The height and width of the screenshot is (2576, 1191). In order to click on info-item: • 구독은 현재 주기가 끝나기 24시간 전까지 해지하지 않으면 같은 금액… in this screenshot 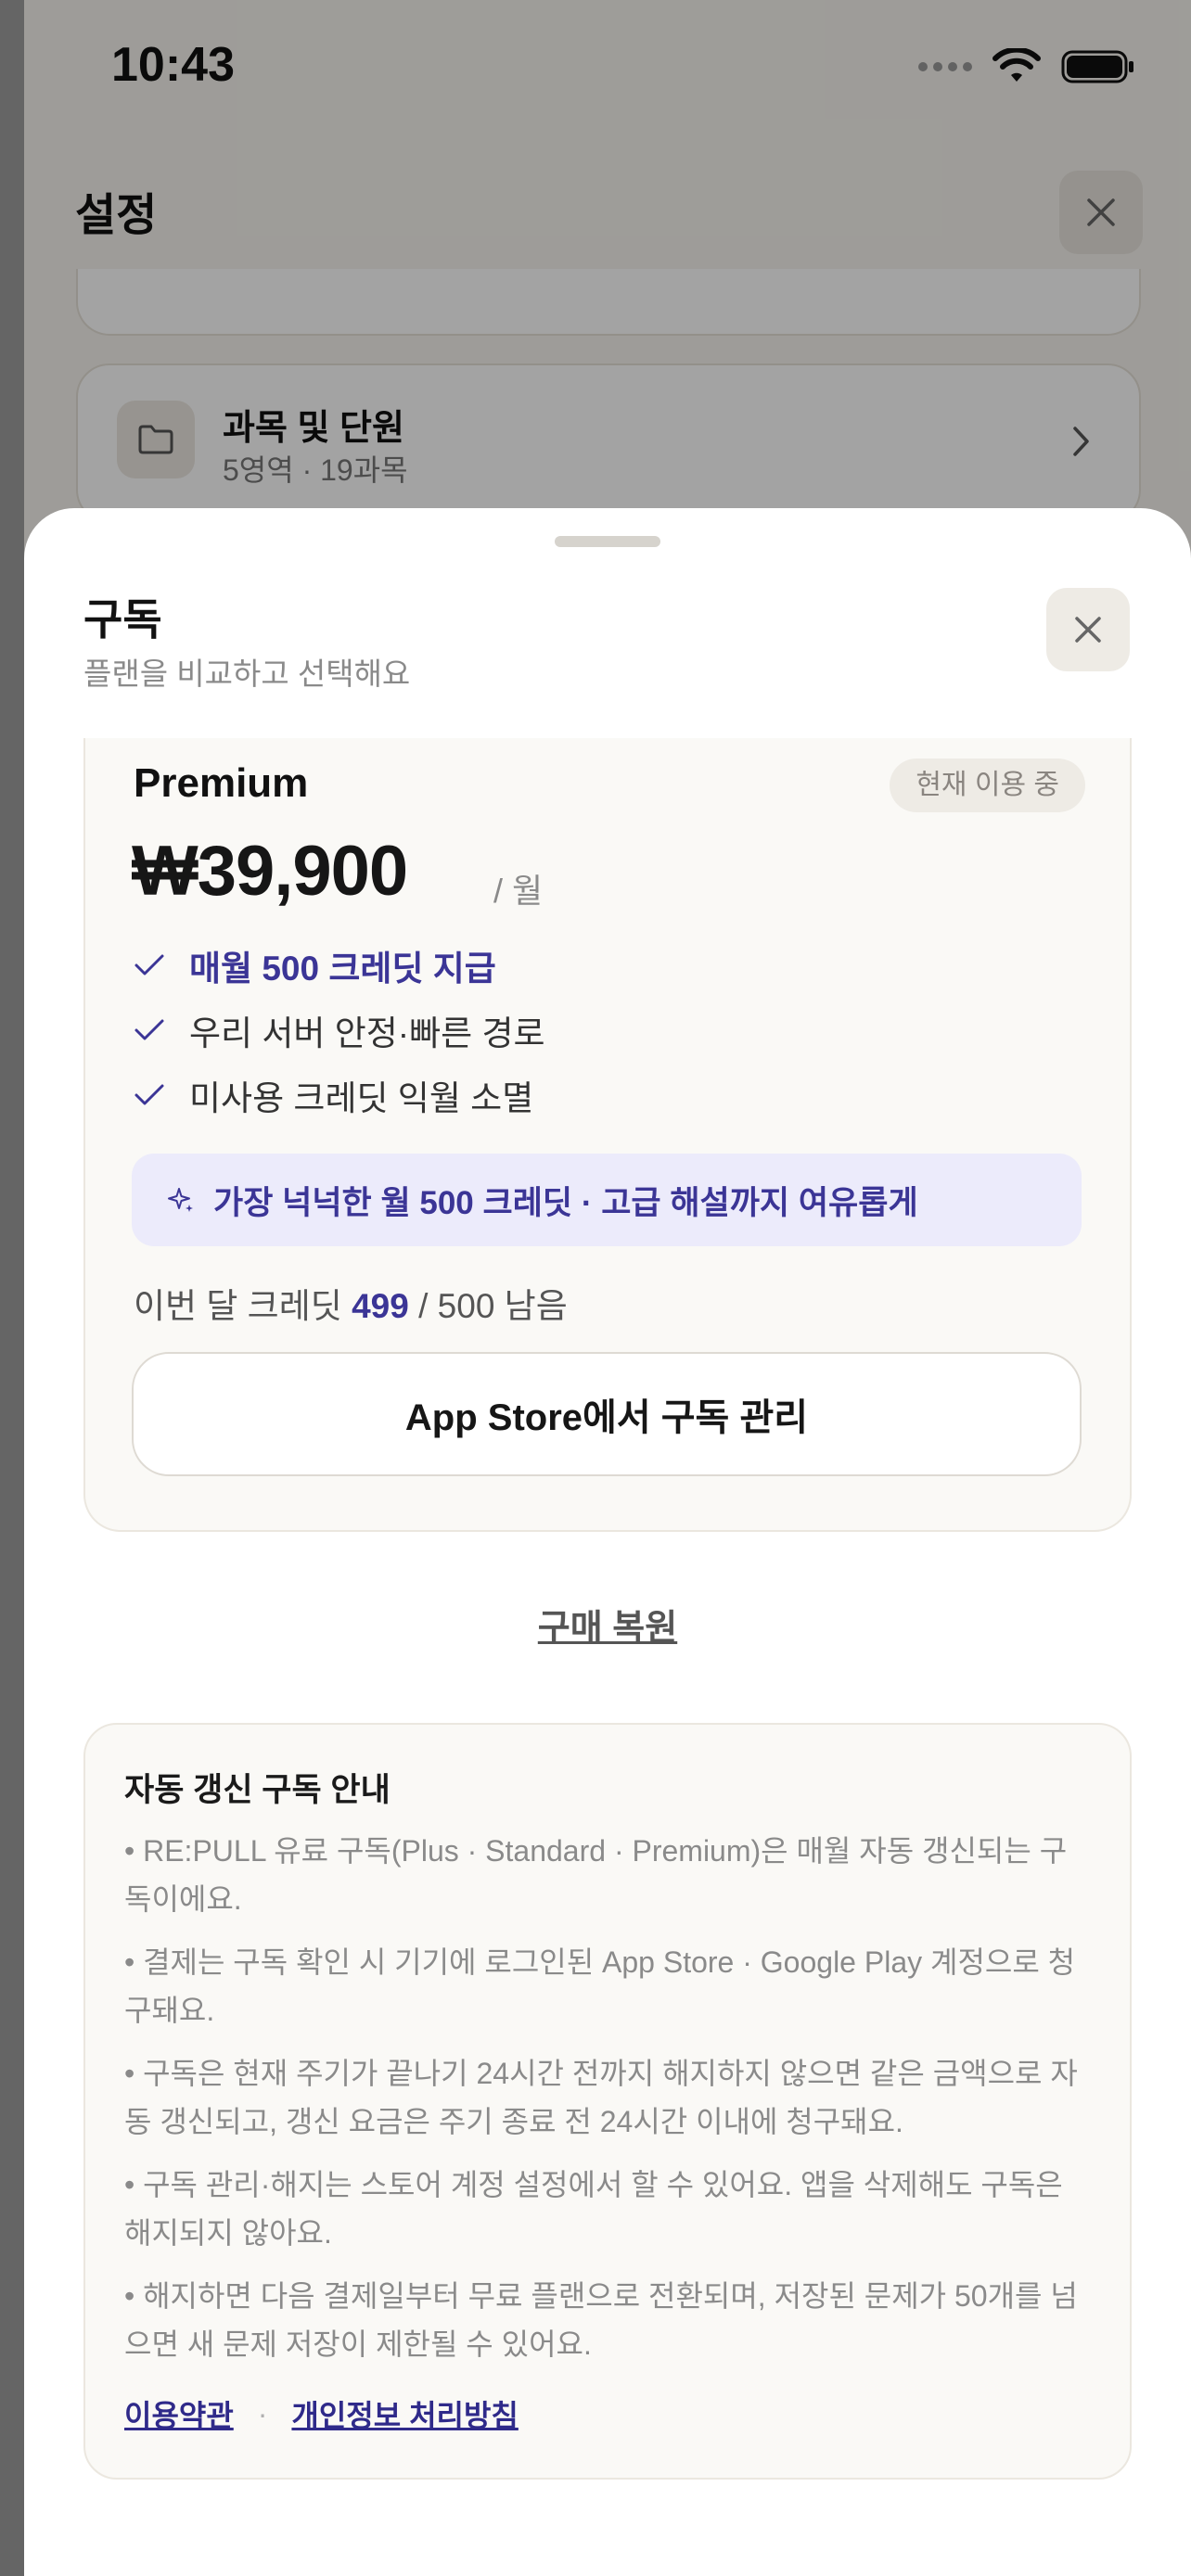, I will do `click(601, 2098)`.